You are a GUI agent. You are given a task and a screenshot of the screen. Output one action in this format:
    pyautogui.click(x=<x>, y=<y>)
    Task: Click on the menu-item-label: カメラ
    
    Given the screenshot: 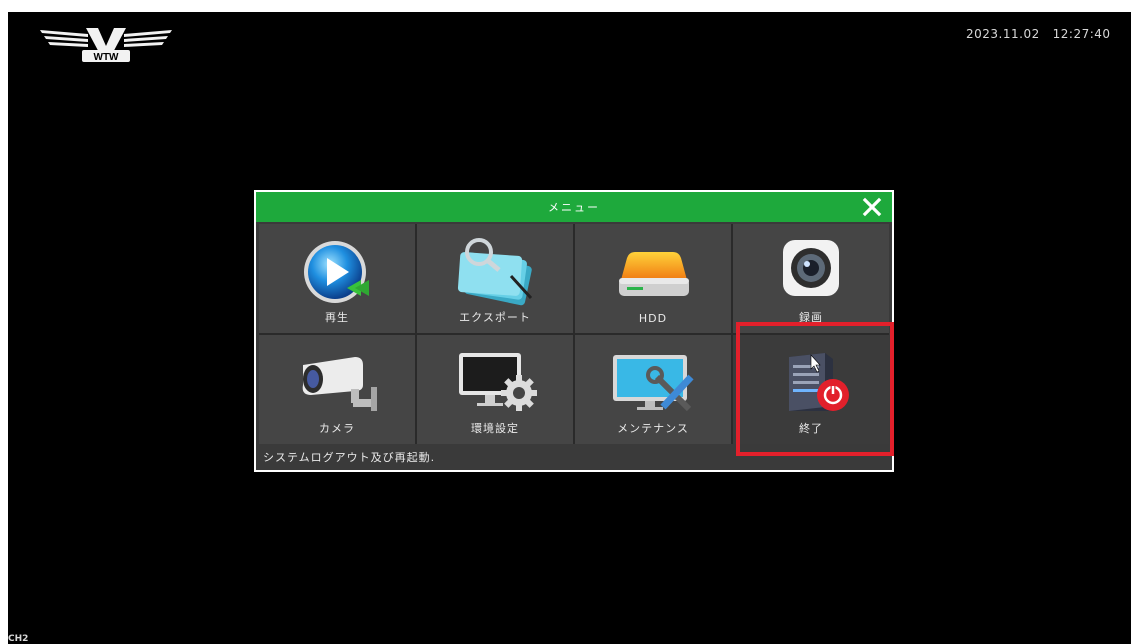 What is the action you would take?
    pyautogui.click(x=337, y=428)
    